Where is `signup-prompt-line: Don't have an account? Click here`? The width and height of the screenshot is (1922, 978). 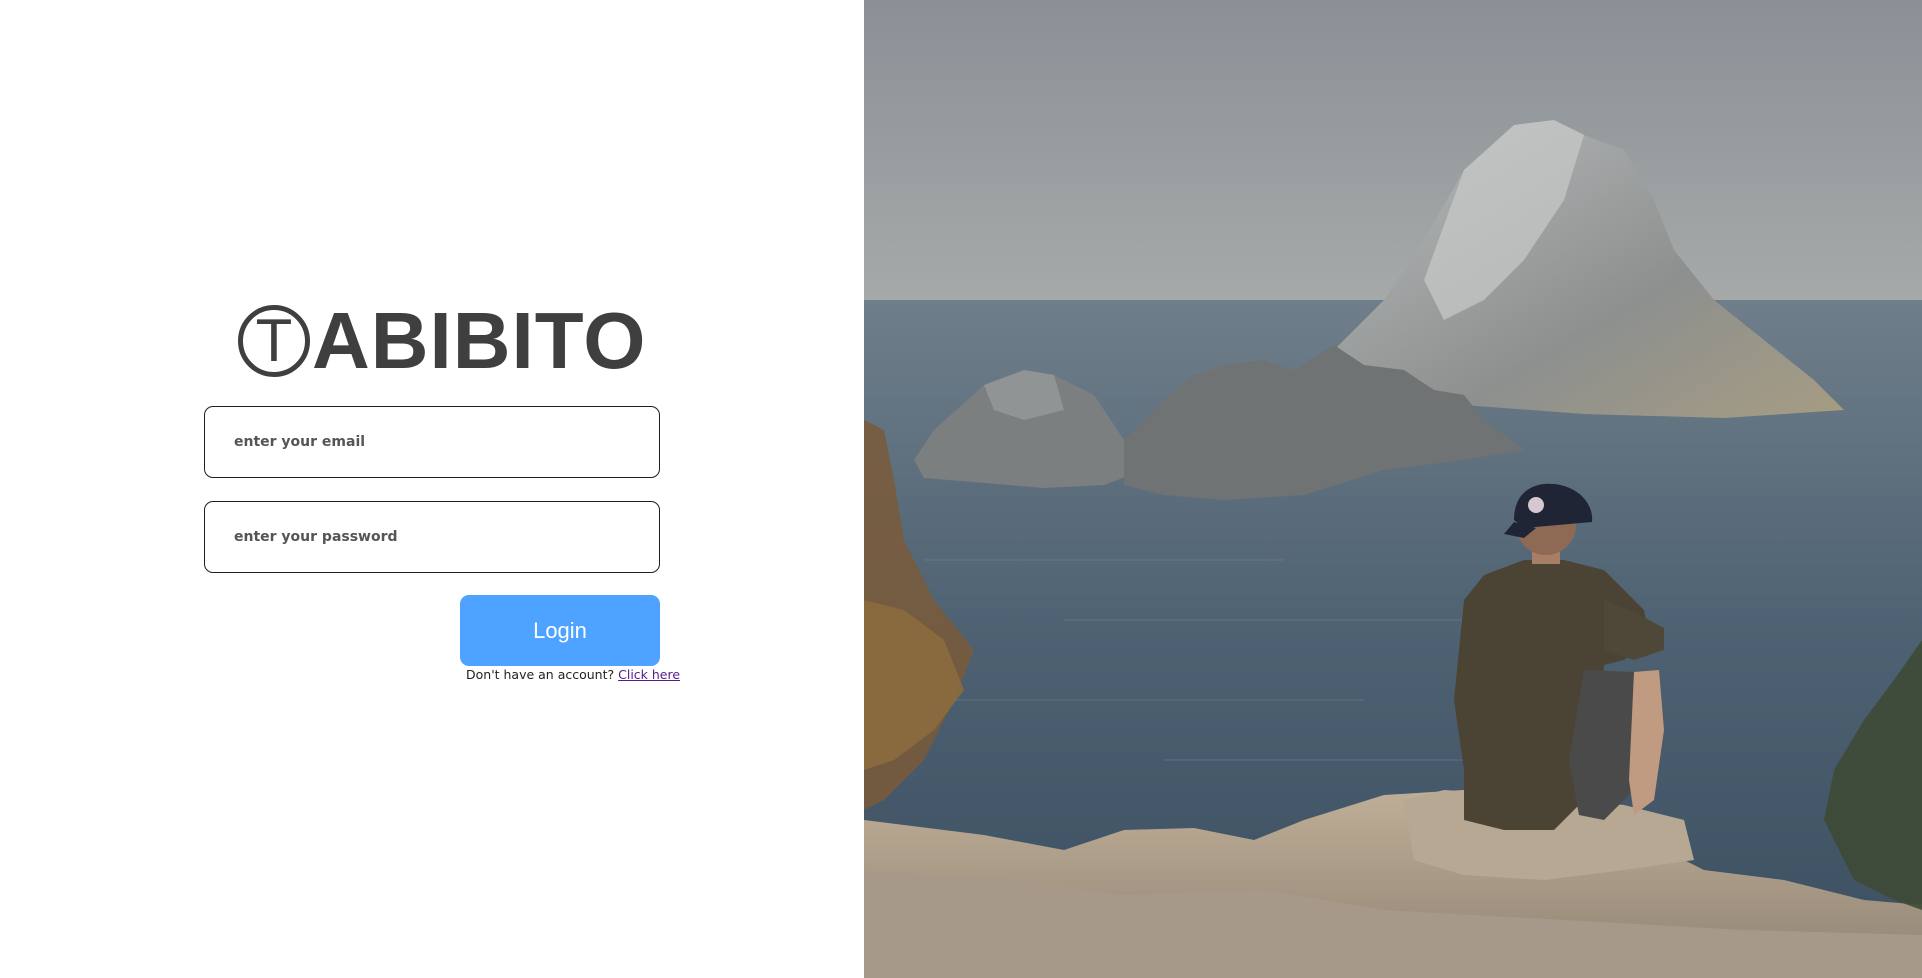 signup-prompt-line: Don't have an account? Click here is located at coordinates (573, 674).